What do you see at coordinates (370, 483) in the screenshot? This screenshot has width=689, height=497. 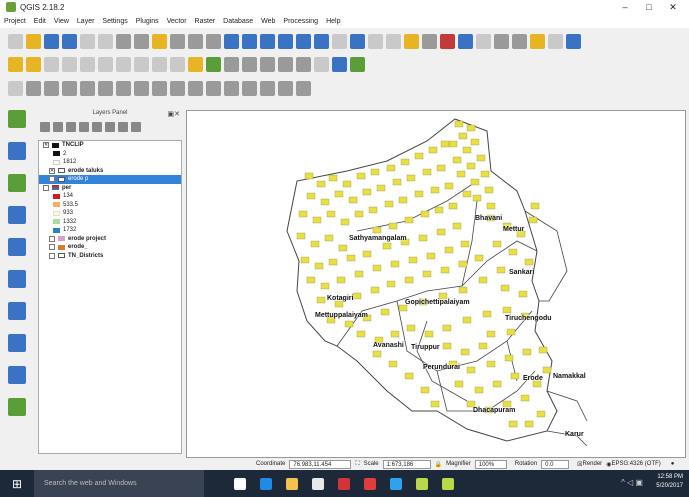 I see `mail-icon` at bounding box center [370, 483].